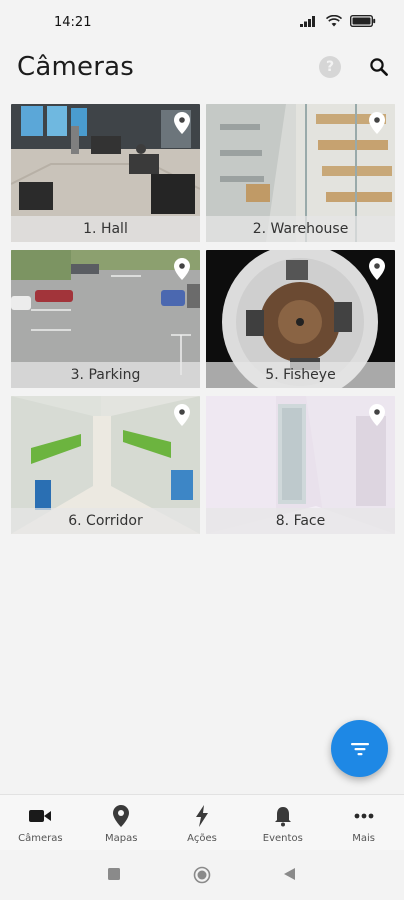 The width and height of the screenshot is (404, 900). What do you see at coordinates (40, 838) in the screenshot?
I see `nav-label: Câmeras` at bounding box center [40, 838].